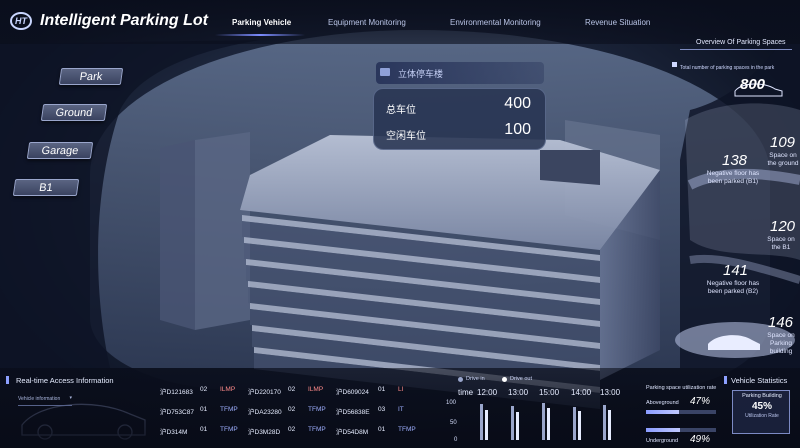 The image size is (800, 448). What do you see at coordinates (681, 388) in the screenshot?
I see `utilization-title: Parking space utilization rate` at bounding box center [681, 388].